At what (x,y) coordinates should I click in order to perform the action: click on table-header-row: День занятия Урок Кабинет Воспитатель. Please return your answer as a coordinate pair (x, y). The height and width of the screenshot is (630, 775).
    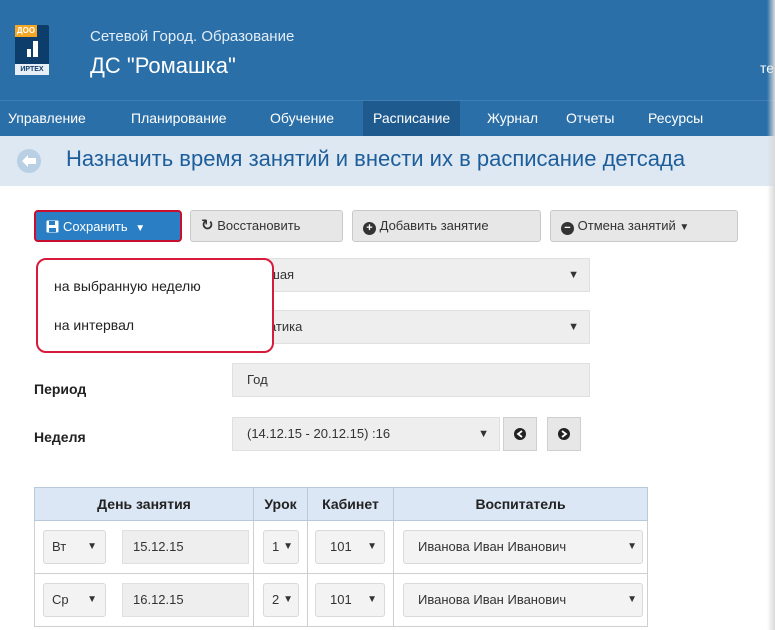
    Looking at the image, I should click on (341, 504).